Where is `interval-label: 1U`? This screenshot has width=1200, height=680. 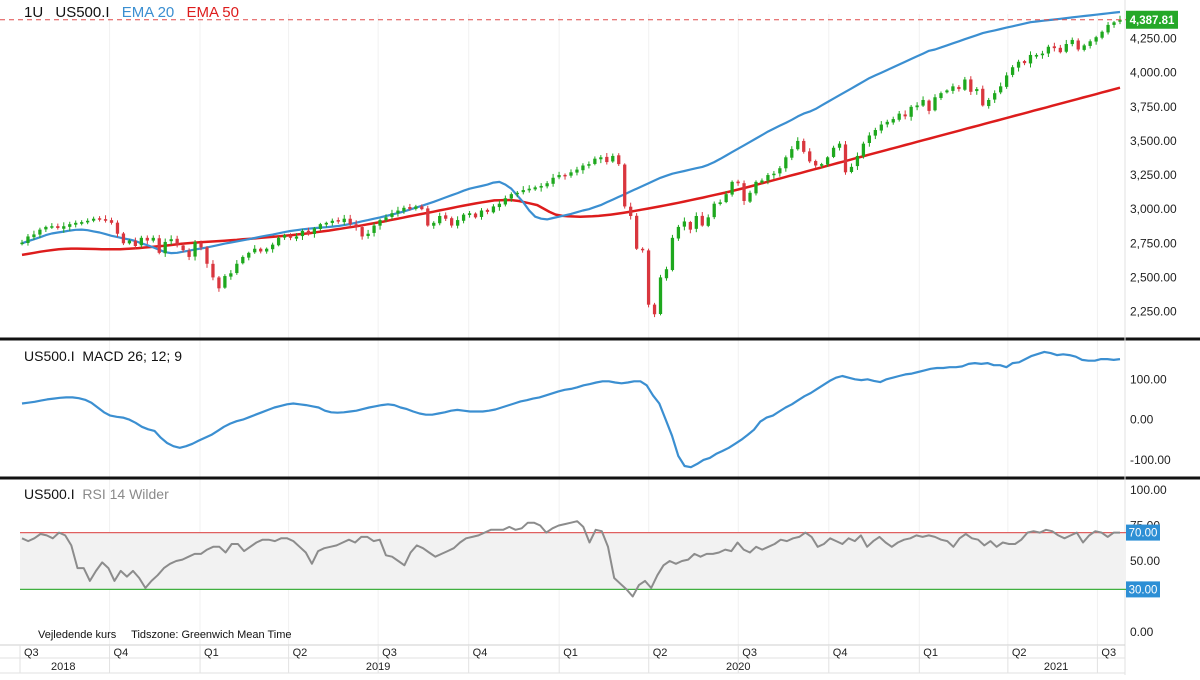
interval-label: 1U is located at coordinates (33, 12).